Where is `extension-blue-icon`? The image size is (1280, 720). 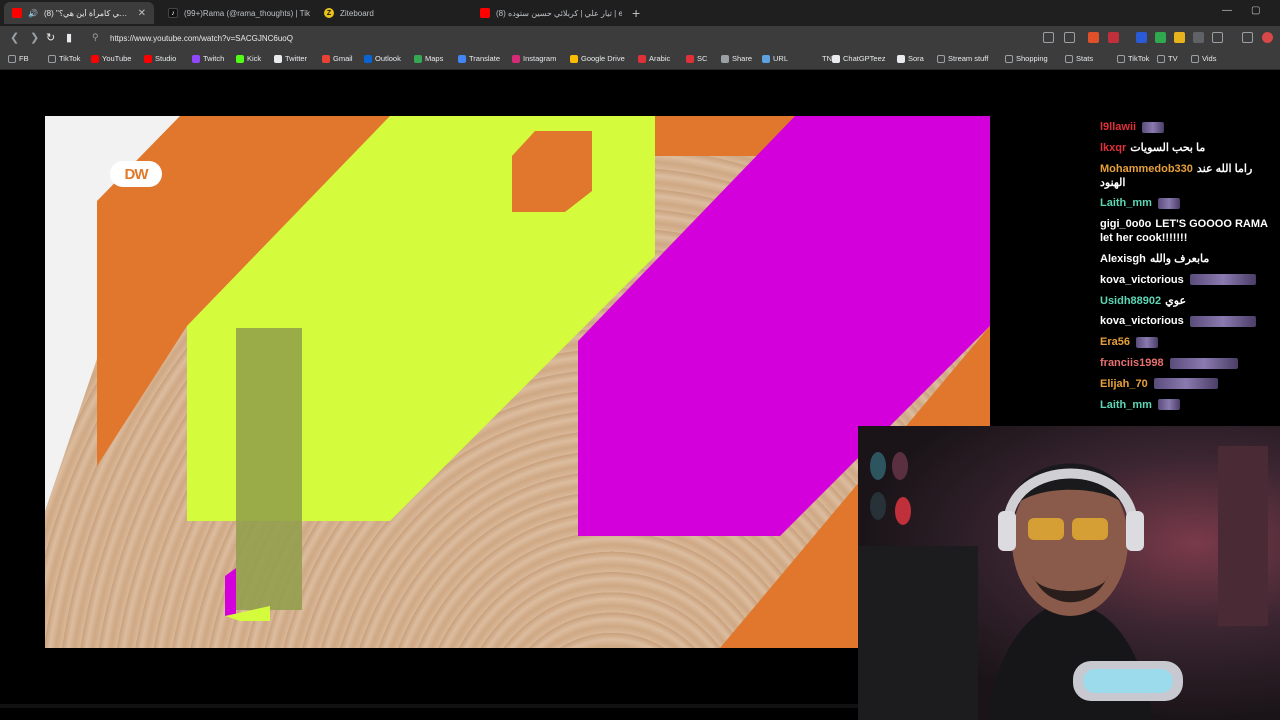
extension-blue-icon is located at coordinates (1141, 37).